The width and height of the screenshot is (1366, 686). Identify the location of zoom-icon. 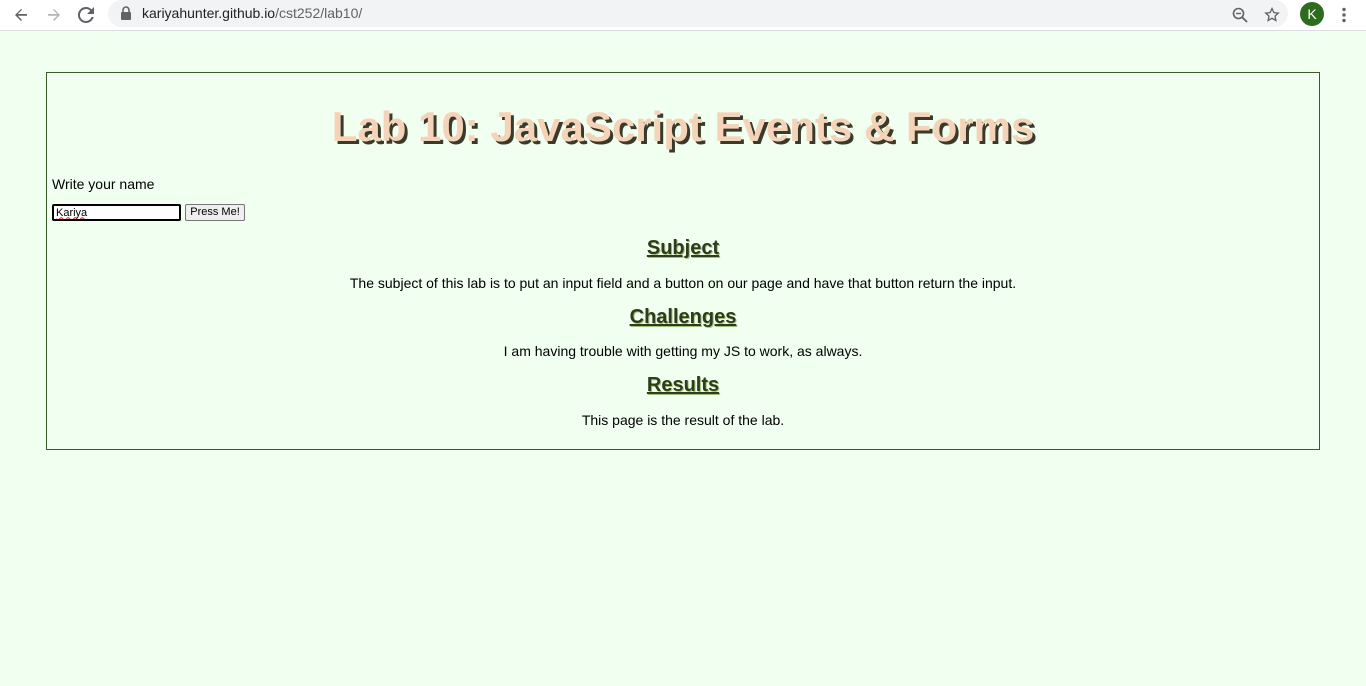
(1240, 15).